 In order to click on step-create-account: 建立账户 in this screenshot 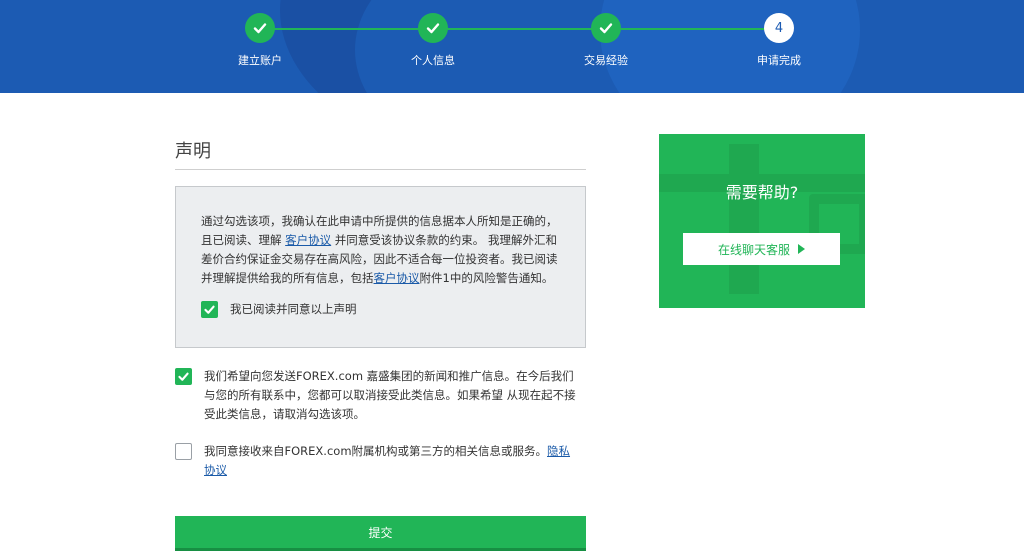, I will do `click(260, 40)`.